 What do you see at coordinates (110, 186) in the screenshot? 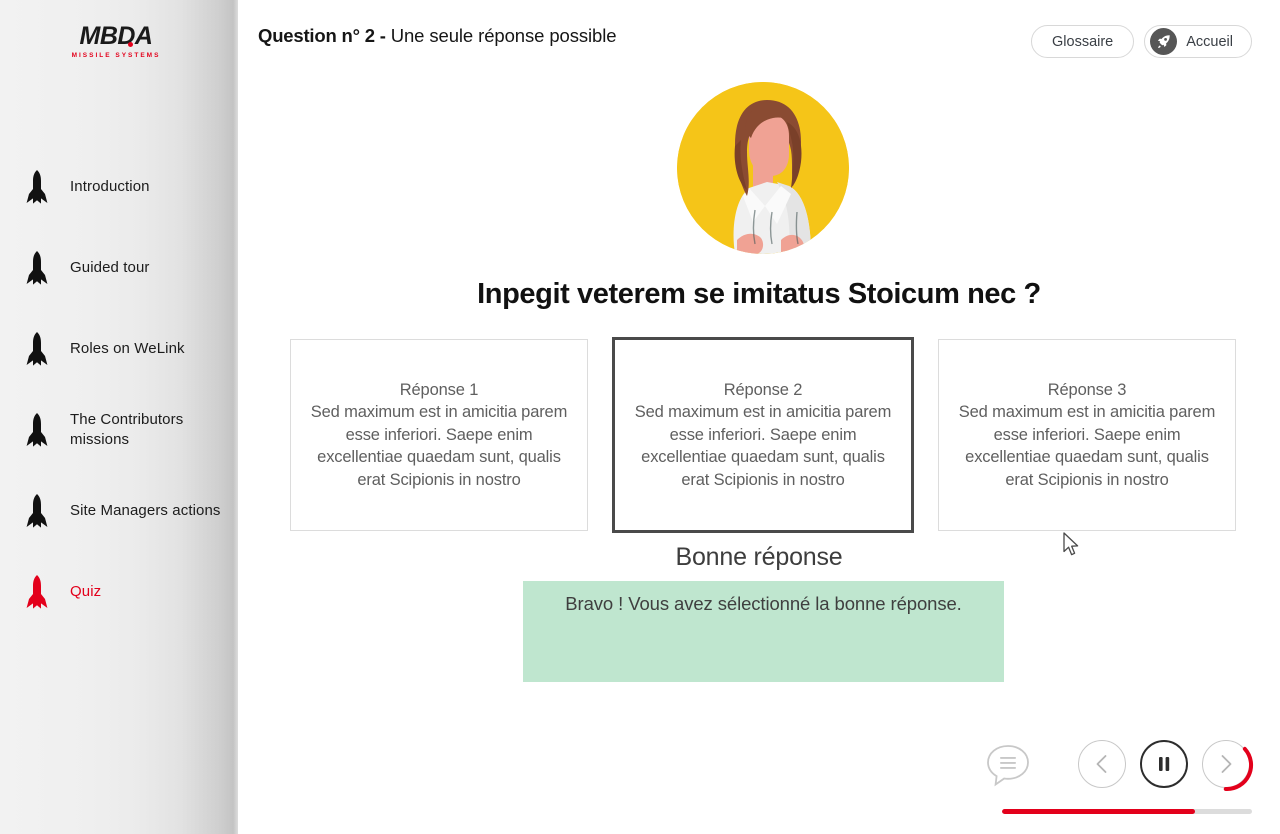
I see `sidebar-item-label: Introduction` at bounding box center [110, 186].